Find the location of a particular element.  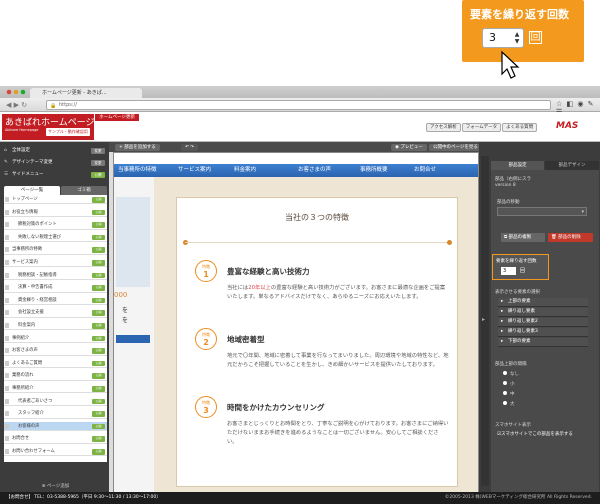

site-nav-item: 事務所概要 is located at coordinates (374, 170).